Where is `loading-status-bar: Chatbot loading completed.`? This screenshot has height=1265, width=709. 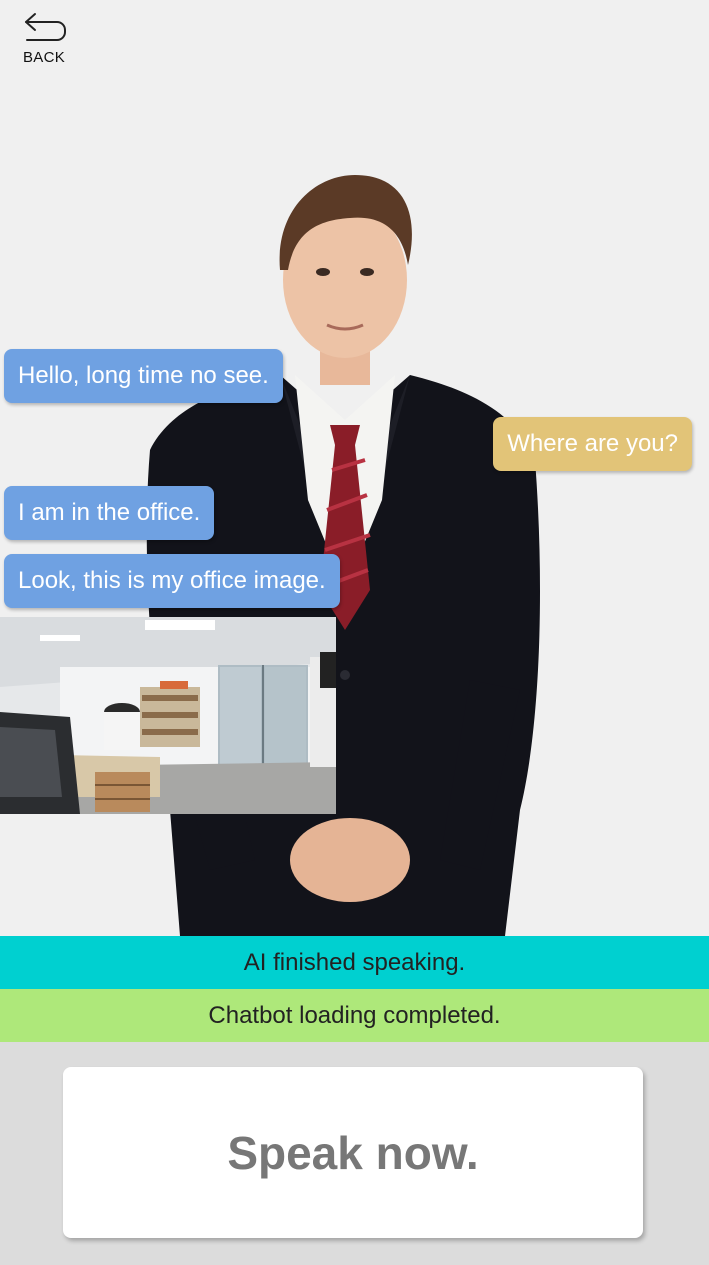 loading-status-bar: Chatbot loading completed. is located at coordinates (354, 1015).